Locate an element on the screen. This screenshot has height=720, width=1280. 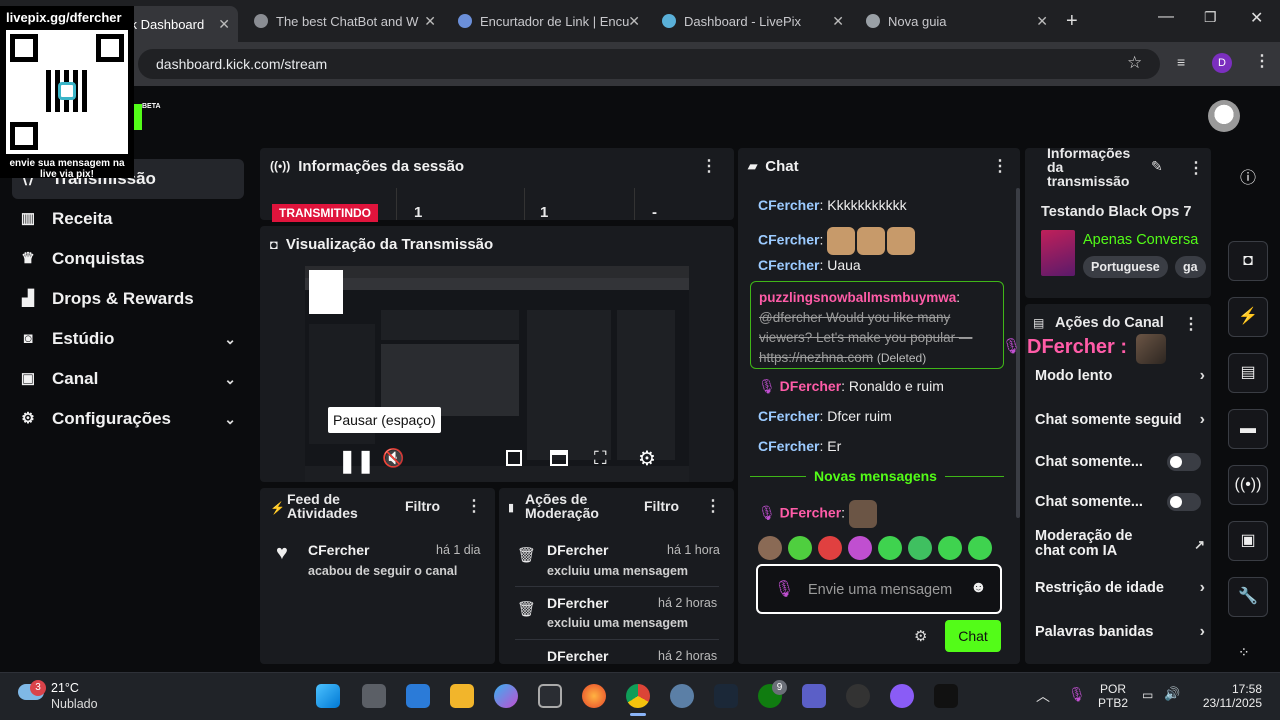
url-input: dashboard.kick.com/stream is located at coordinates (649, 64).